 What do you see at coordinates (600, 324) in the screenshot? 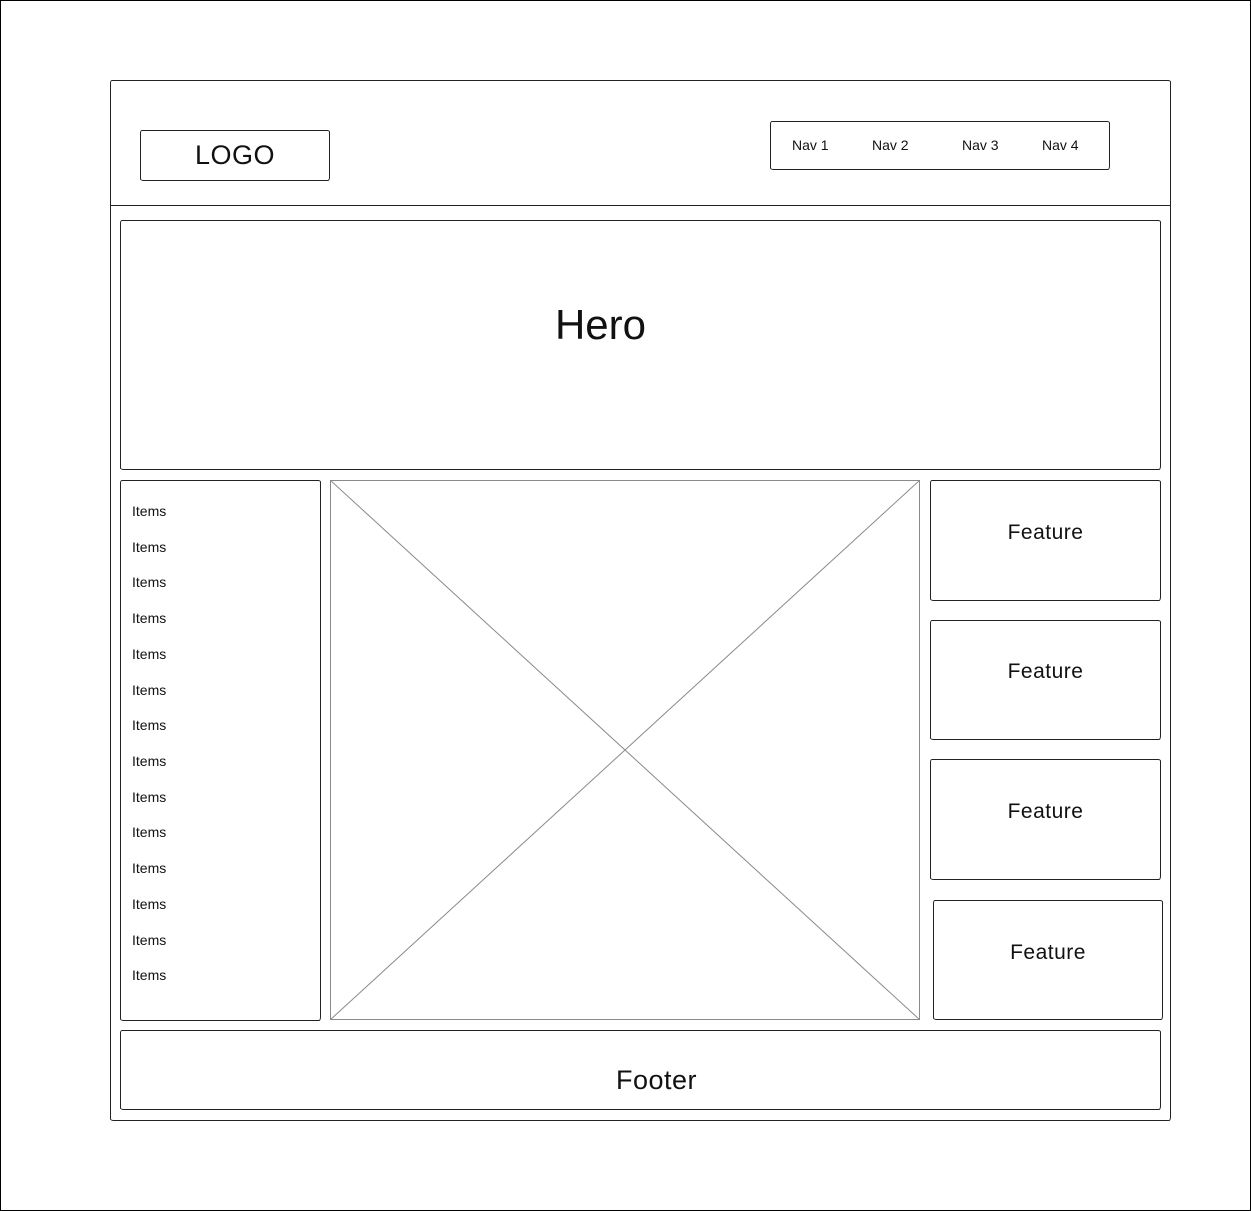
I see `hero-title: Hero` at bounding box center [600, 324].